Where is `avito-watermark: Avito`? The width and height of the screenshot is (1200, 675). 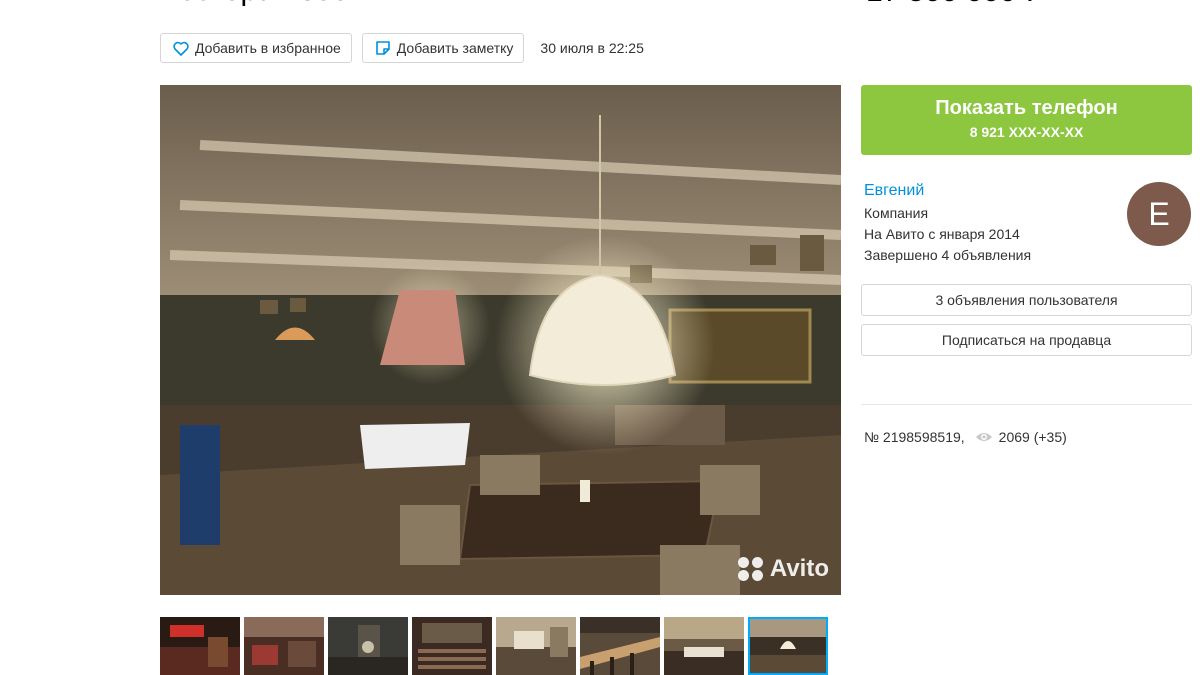
avito-watermark: Avito is located at coordinates (783, 569).